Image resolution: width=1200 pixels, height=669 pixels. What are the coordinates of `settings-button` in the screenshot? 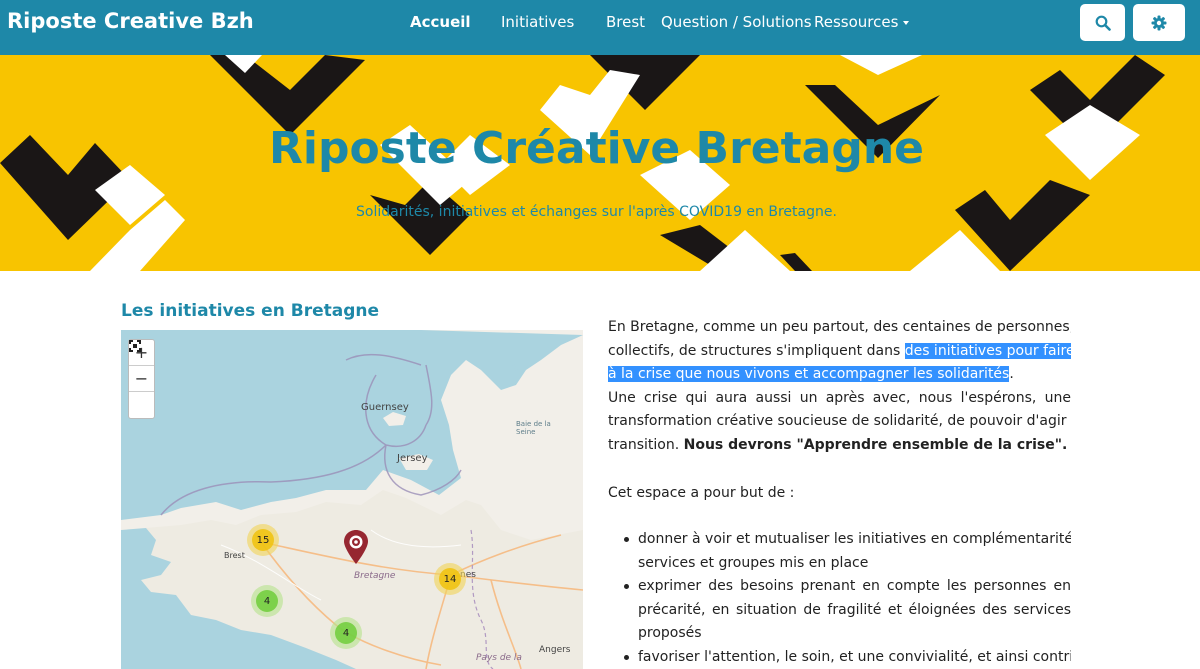 It's located at (1159, 22).